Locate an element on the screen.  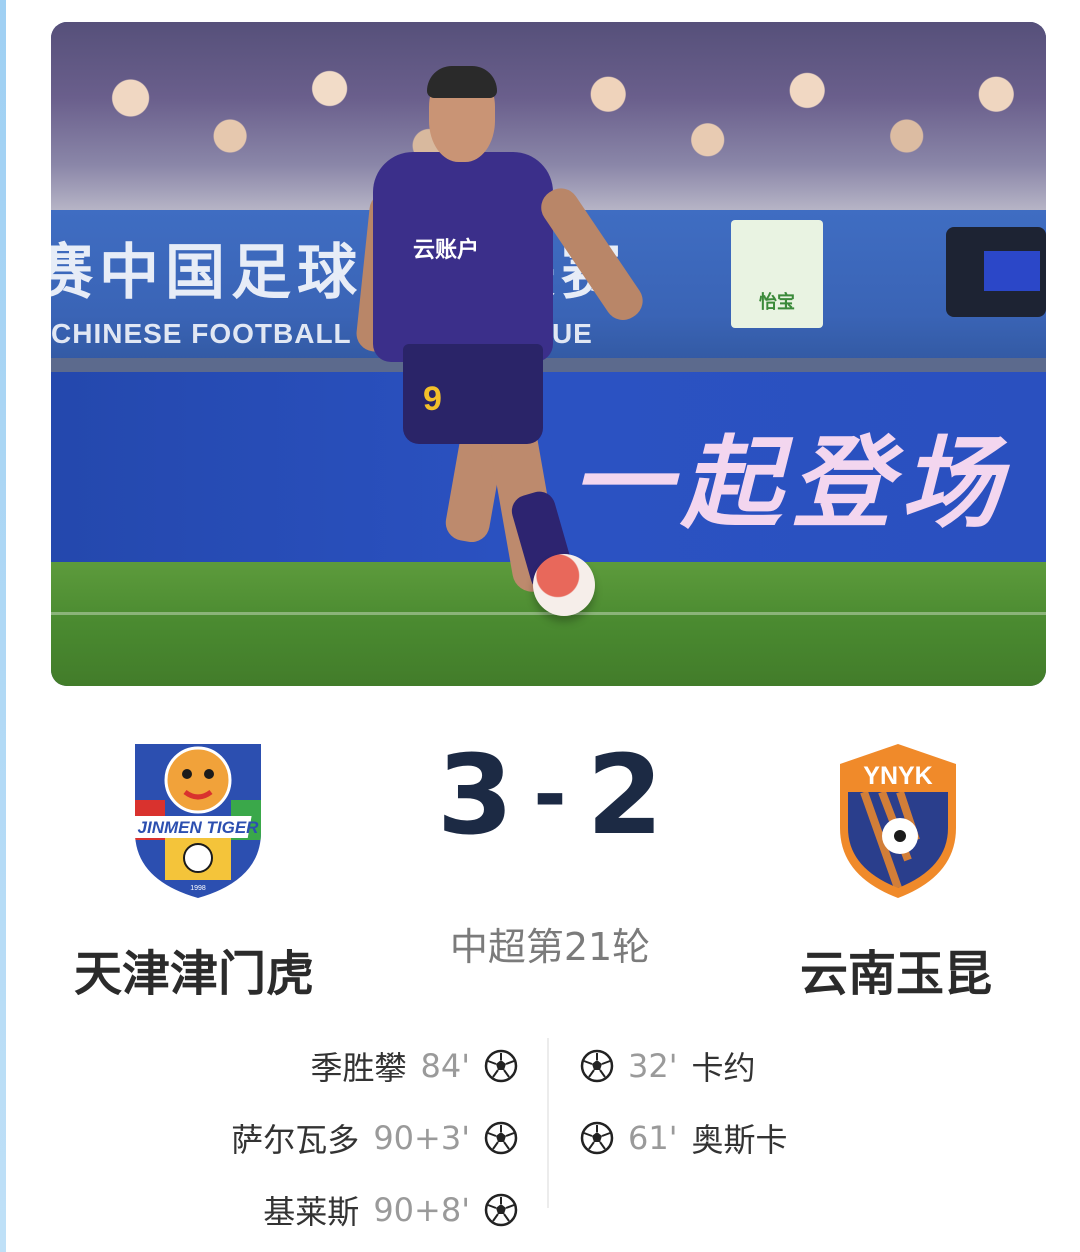
home-team-logo: JINMEN TIGER 1998 is located at coordinates (191, 821).